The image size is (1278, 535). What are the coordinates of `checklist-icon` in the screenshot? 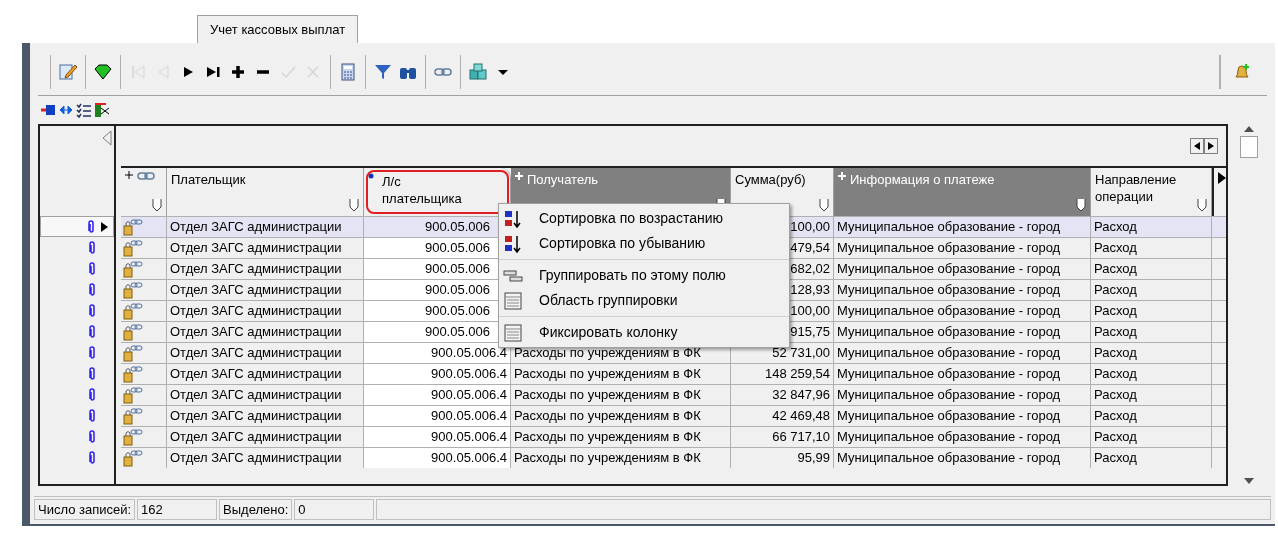 It's located at (84, 110).